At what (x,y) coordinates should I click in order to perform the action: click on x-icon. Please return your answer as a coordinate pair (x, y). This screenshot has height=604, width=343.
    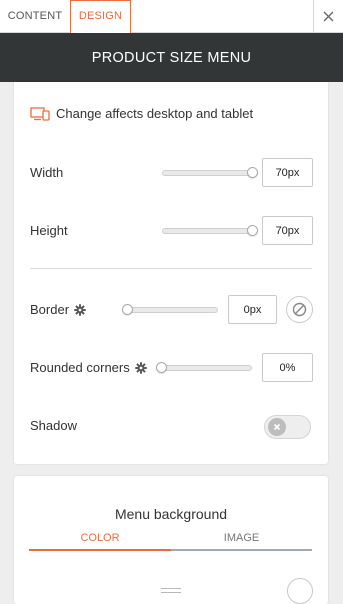
    Looking at the image, I should click on (277, 427).